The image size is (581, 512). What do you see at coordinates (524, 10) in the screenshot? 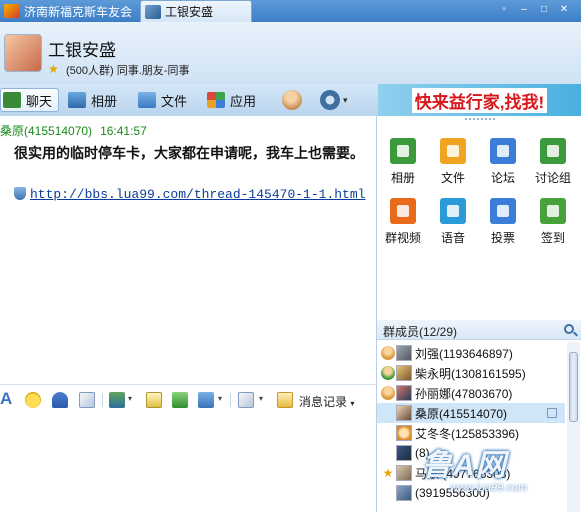
I see `minimize-button: –` at bounding box center [524, 10].